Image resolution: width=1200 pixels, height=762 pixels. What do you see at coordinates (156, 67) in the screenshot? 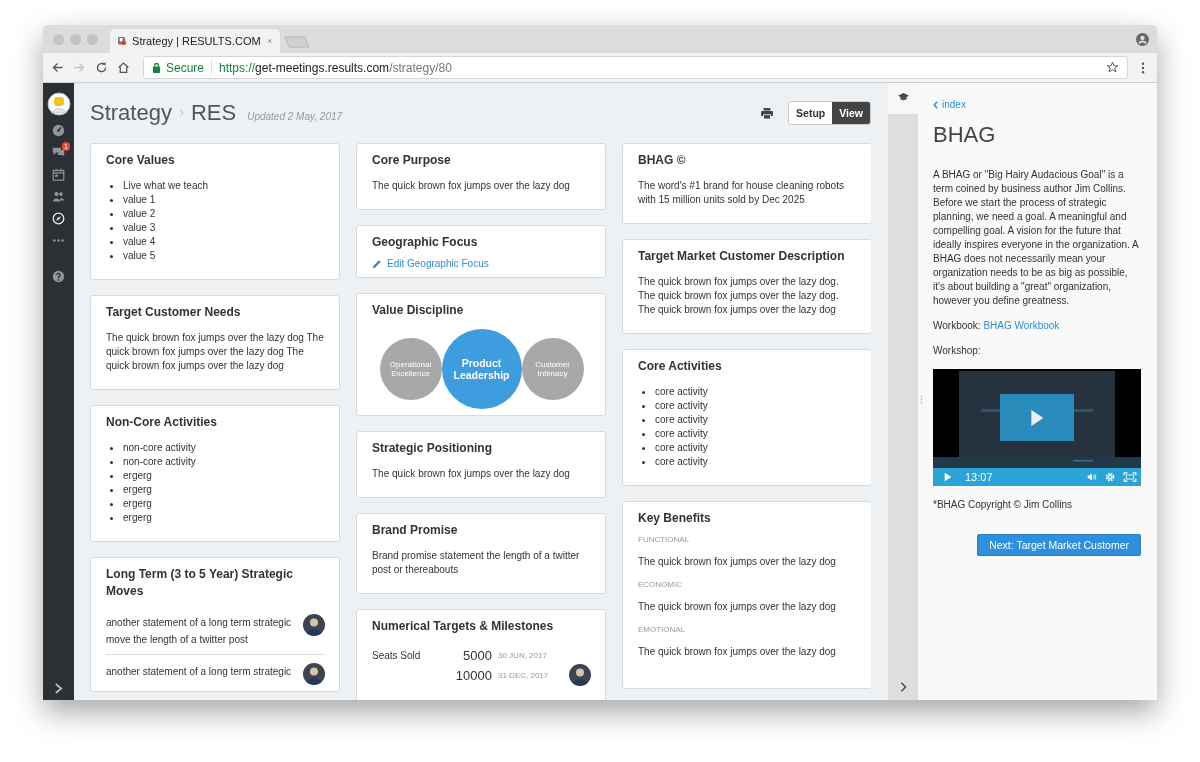
I see `lock-icon` at bounding box center [156, 67].